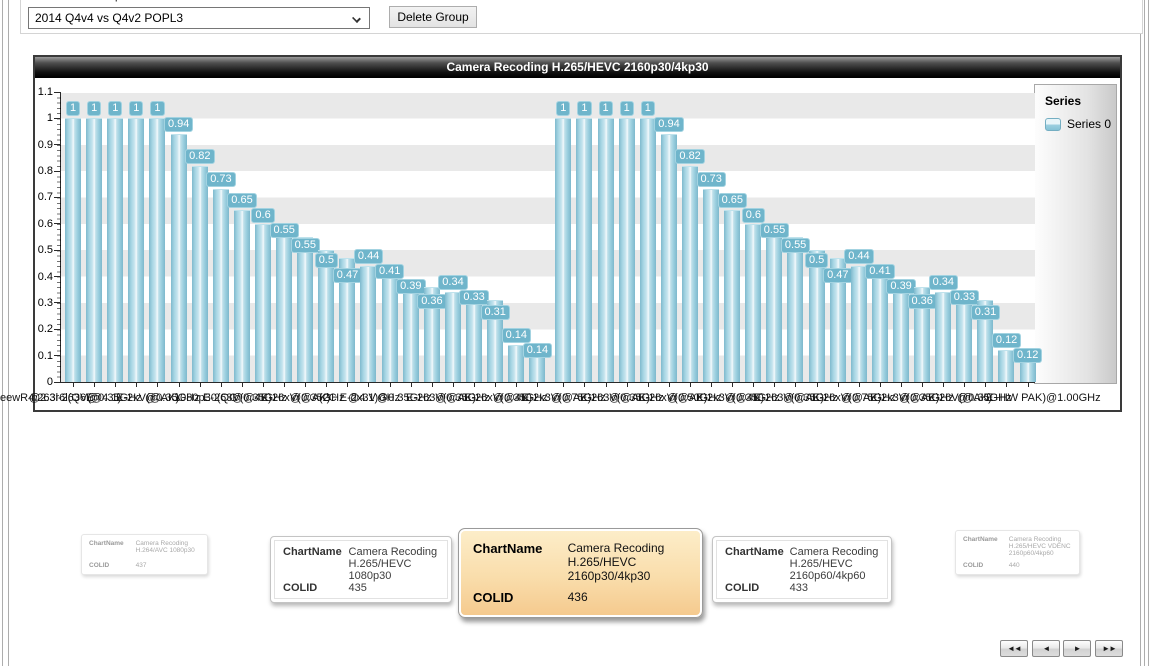 This screenshot has width=1150, height=666. What do you see at coordinates (59, 238) in the screenshot?
I see `y-axis-minor-ticks` at bounding box center [59, 238].